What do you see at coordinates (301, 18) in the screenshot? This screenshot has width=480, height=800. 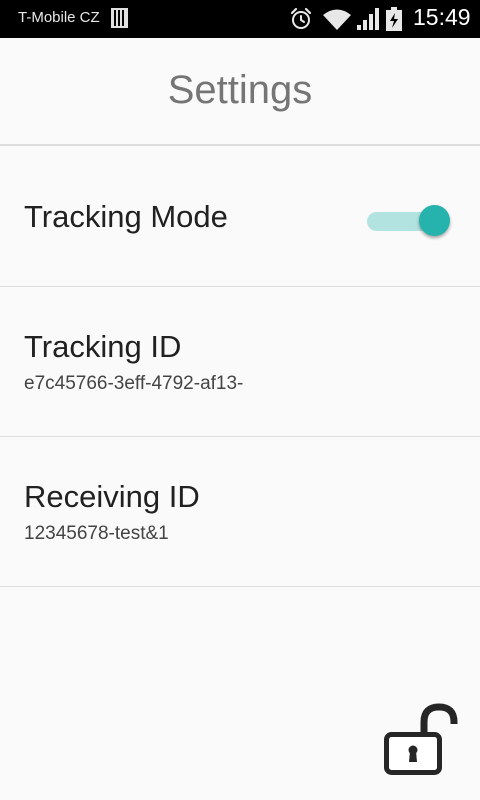 I see `alarm-icon` at bounding box center [301, 18].